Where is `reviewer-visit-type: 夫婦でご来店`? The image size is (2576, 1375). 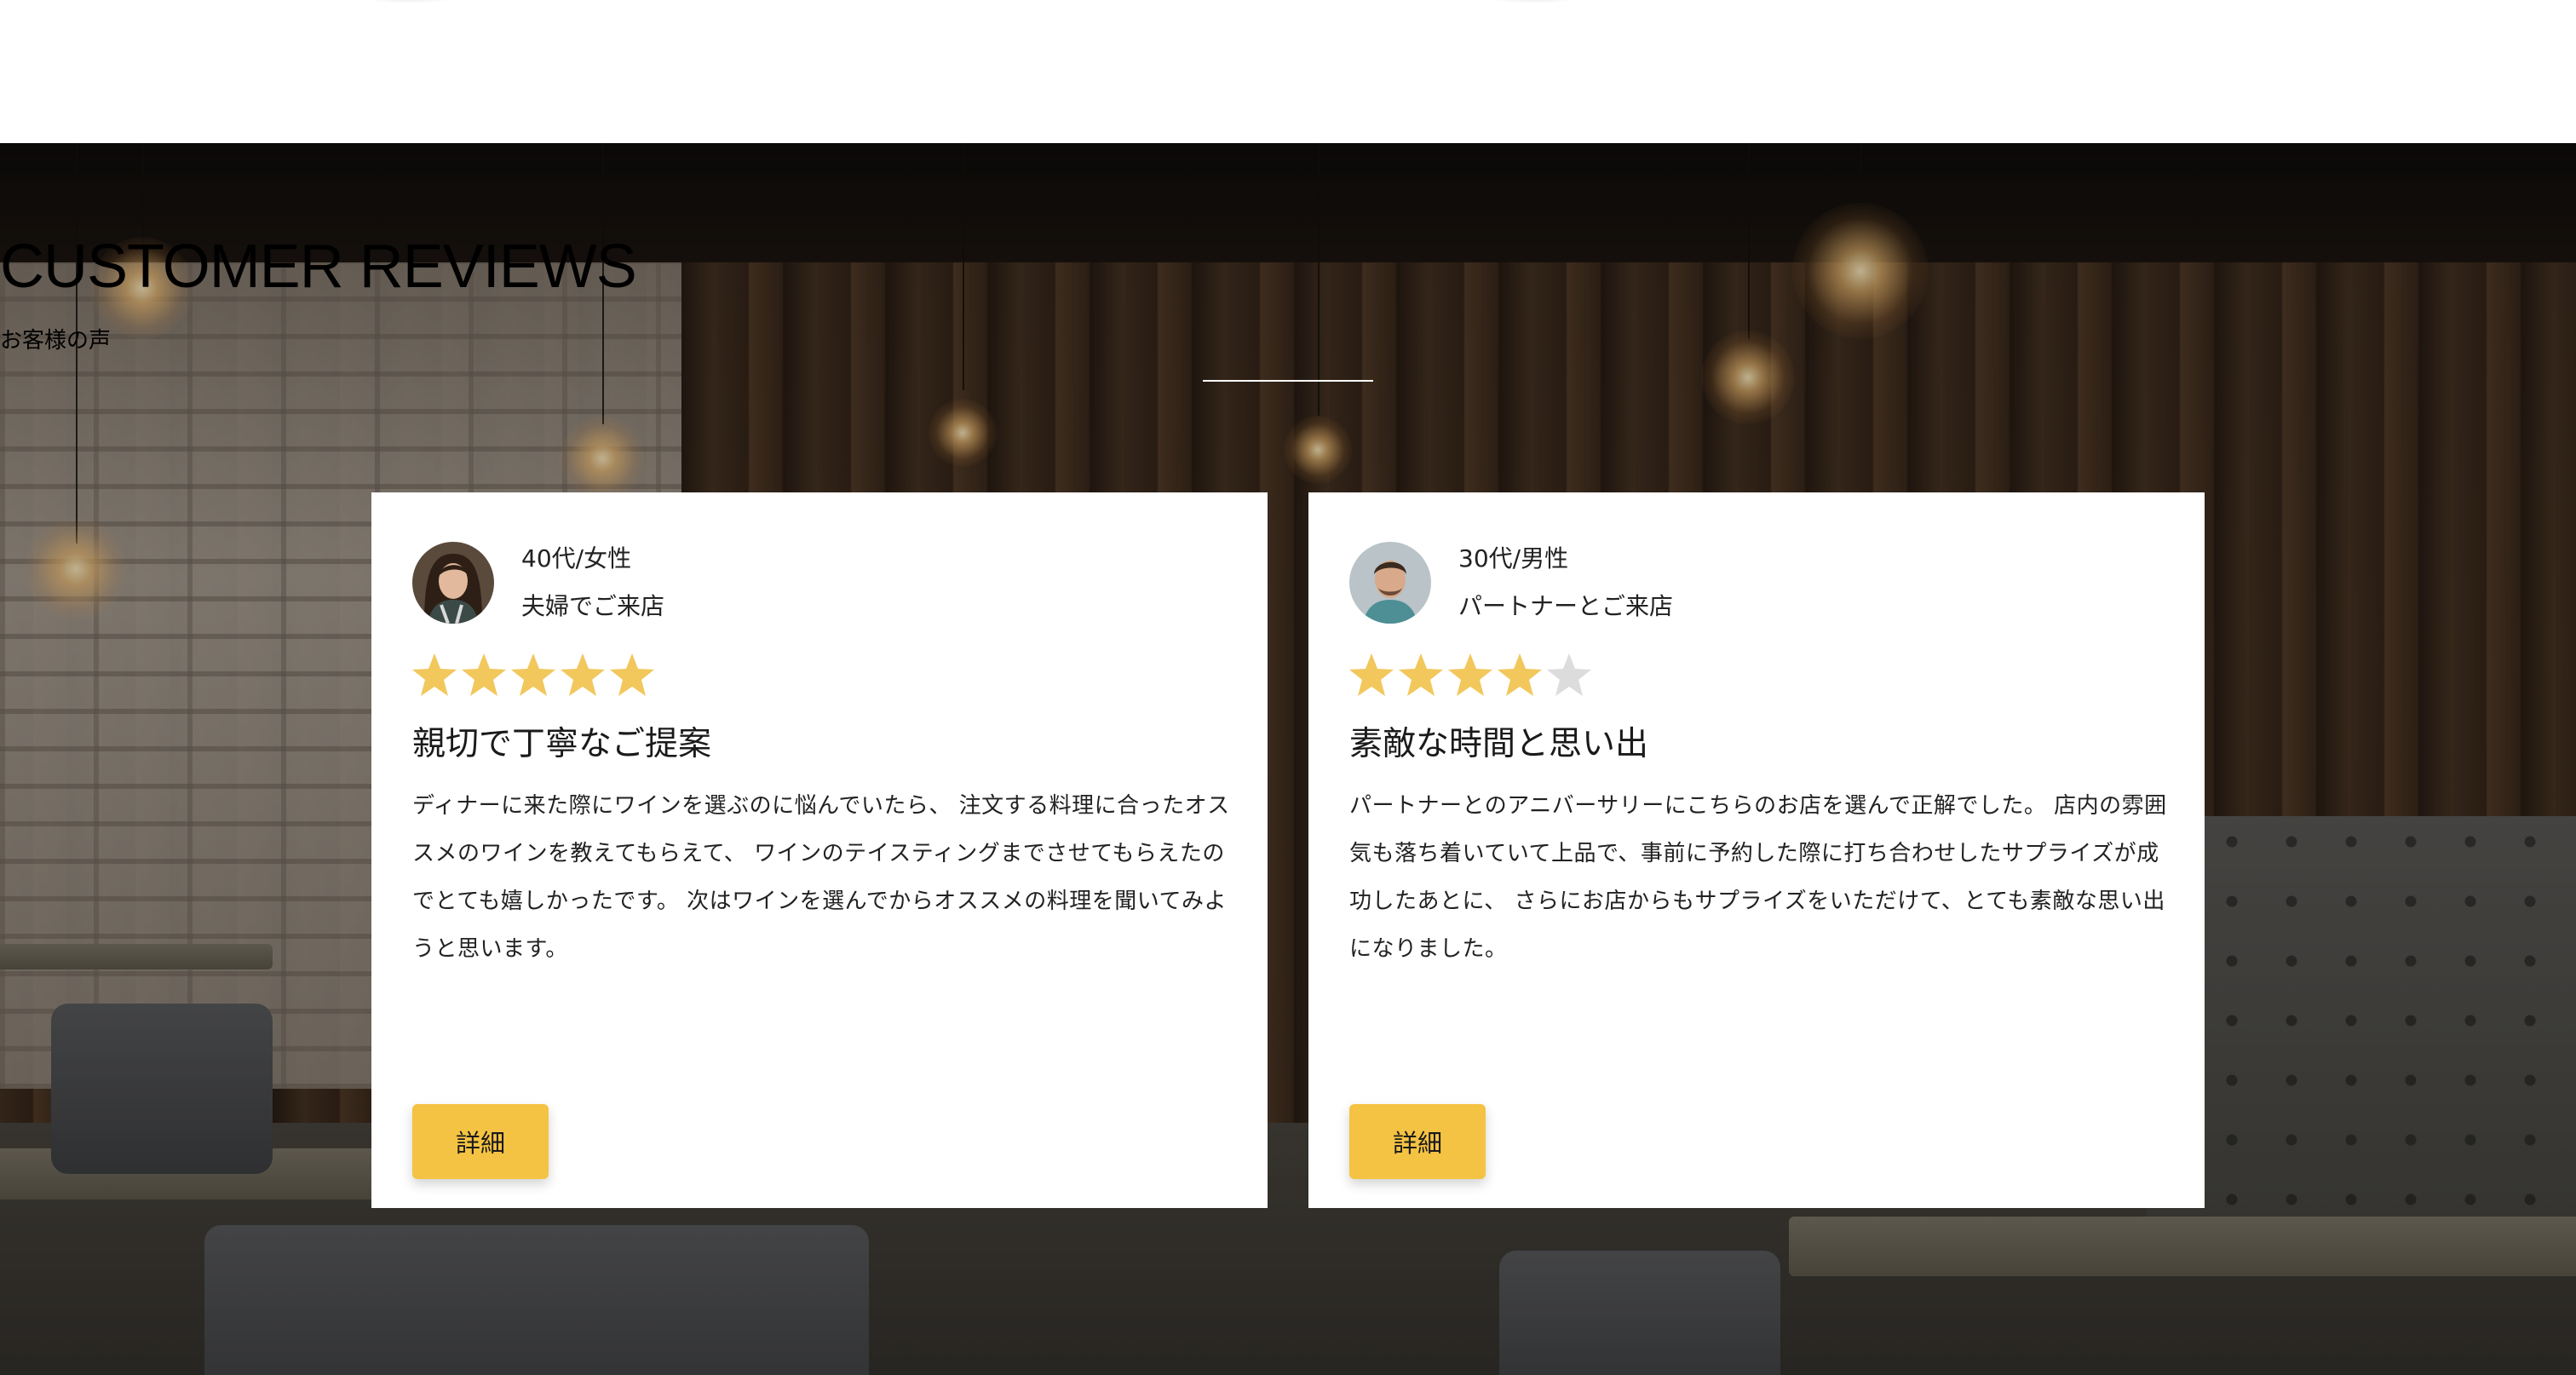 reviewer-visit-type: 夫婦でご来店 is located at coordinates (593, 606).